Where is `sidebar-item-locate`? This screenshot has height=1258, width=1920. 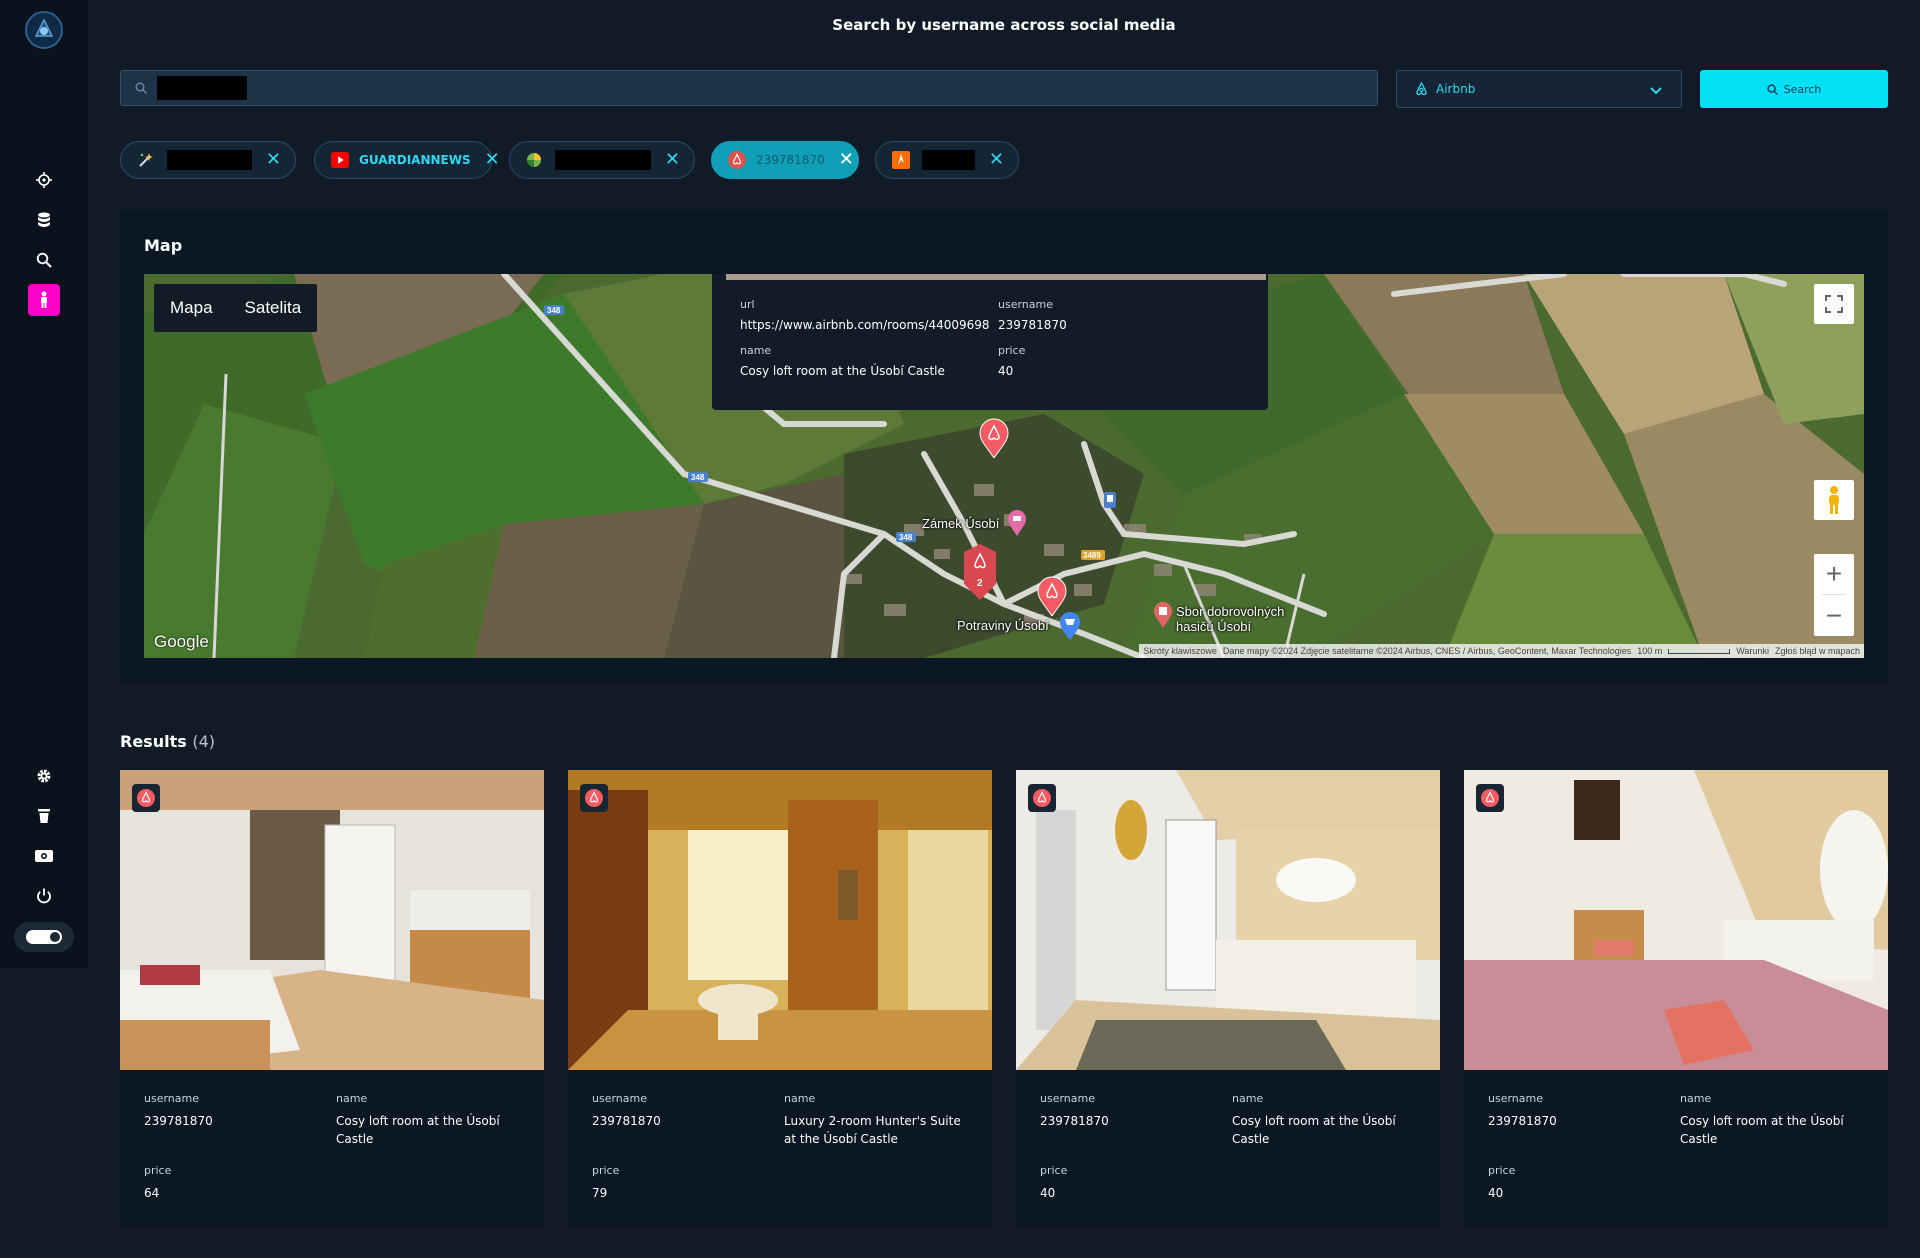
sidebar-item-locate is located at coordinates (44, 180).